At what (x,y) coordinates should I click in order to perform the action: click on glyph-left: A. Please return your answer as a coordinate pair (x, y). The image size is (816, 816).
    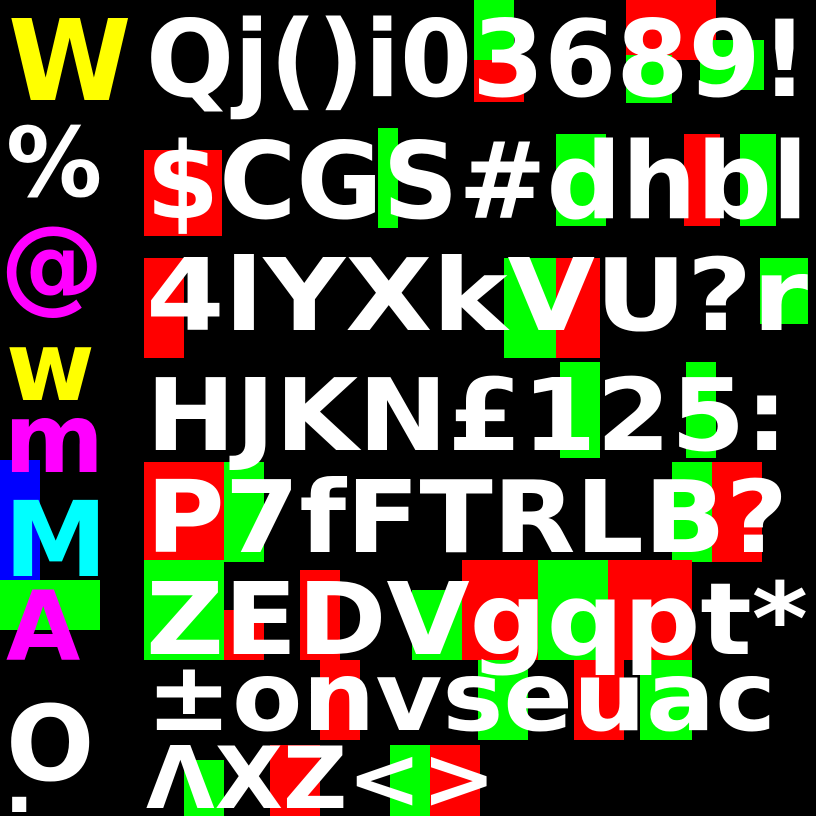
    Looking at the image, I should click on (43, 627).